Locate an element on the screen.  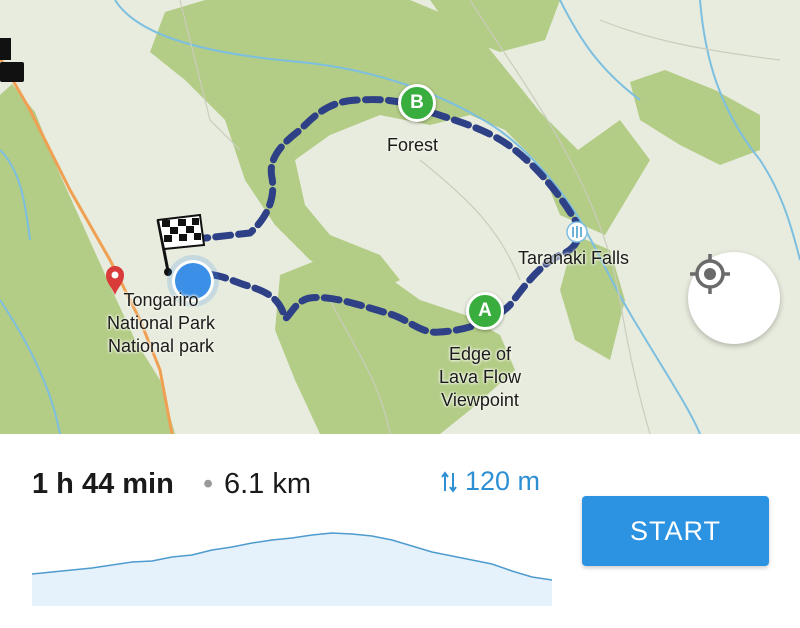
waterfall-icon is located at coordinates (577, 232).